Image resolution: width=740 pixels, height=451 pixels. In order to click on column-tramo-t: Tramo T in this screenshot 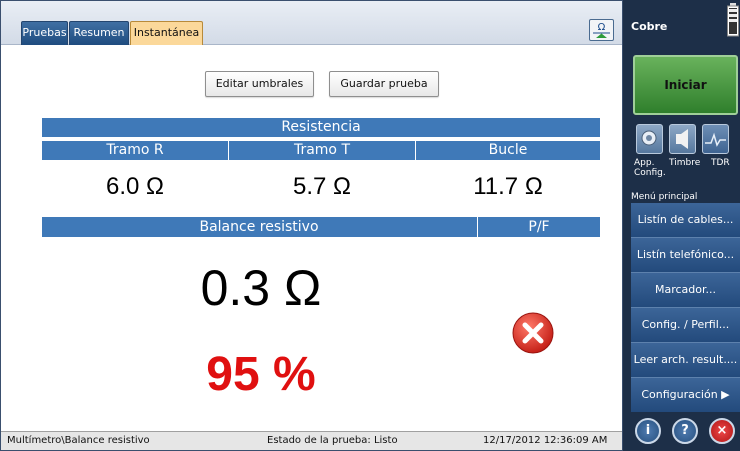, I will do `click(322, 150)`.